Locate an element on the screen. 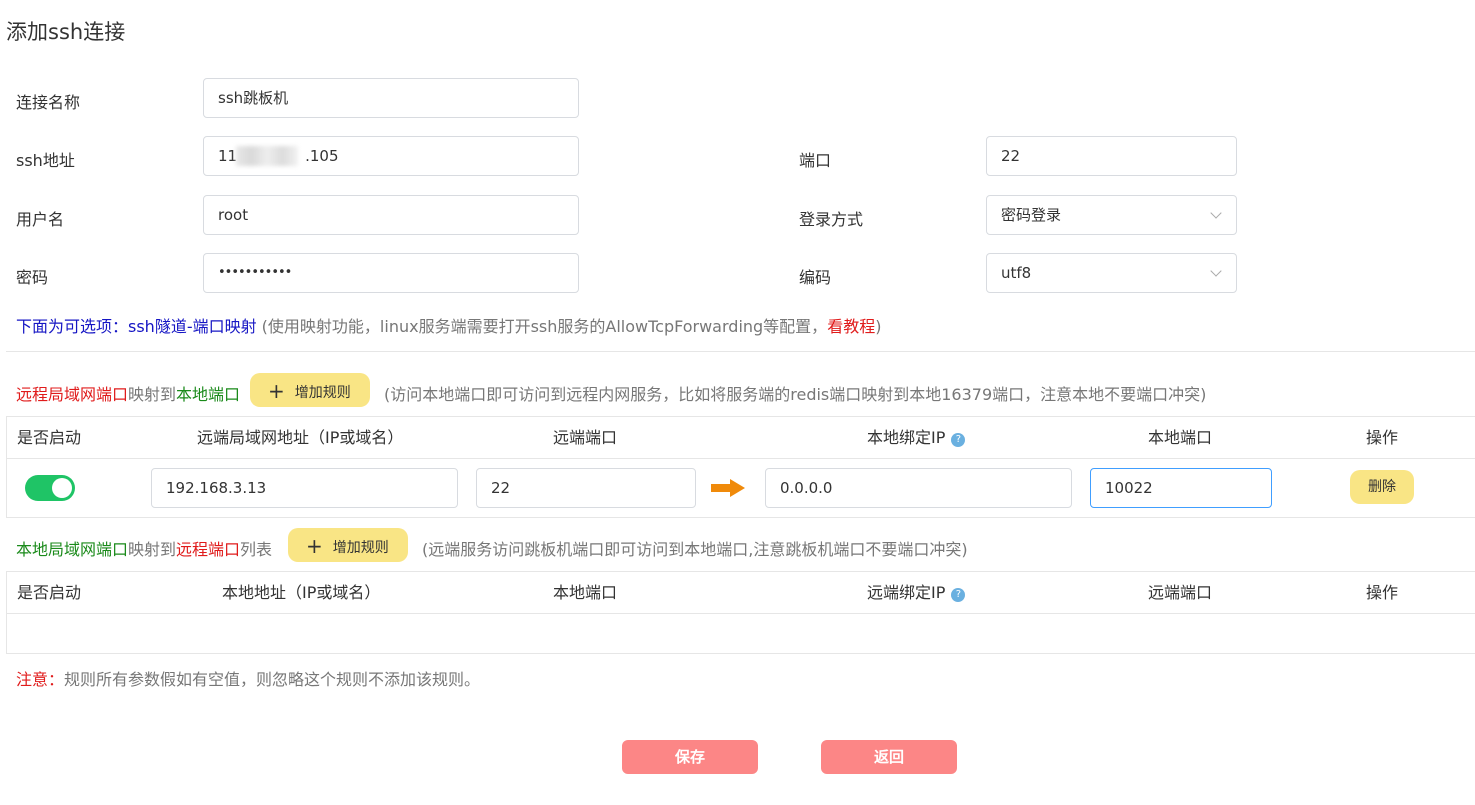 This screenshot has height=805, width=1475. user-input: root is located at coordinates (391, 215).